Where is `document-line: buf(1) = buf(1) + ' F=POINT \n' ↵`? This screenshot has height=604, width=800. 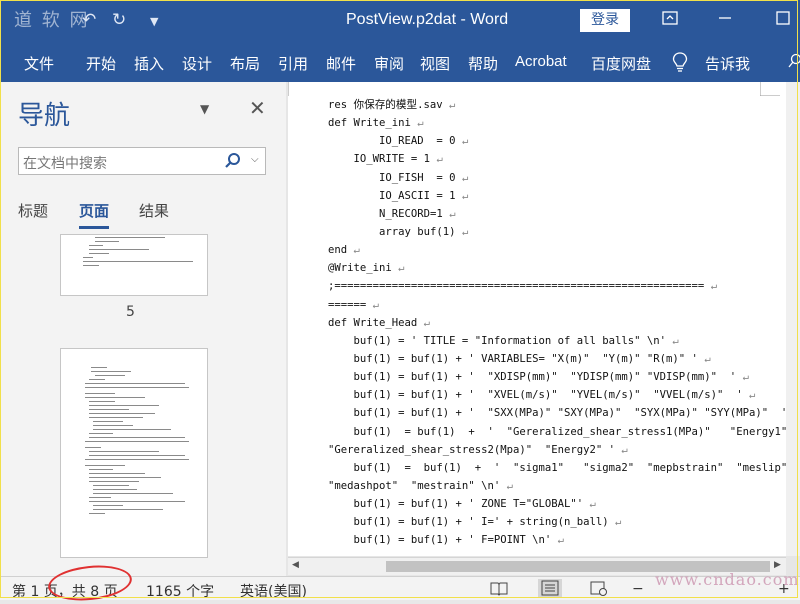
document-line: buf(1) = buf(1) + ' F=POINT \n' ↵ is located at coordinates (563, 540).